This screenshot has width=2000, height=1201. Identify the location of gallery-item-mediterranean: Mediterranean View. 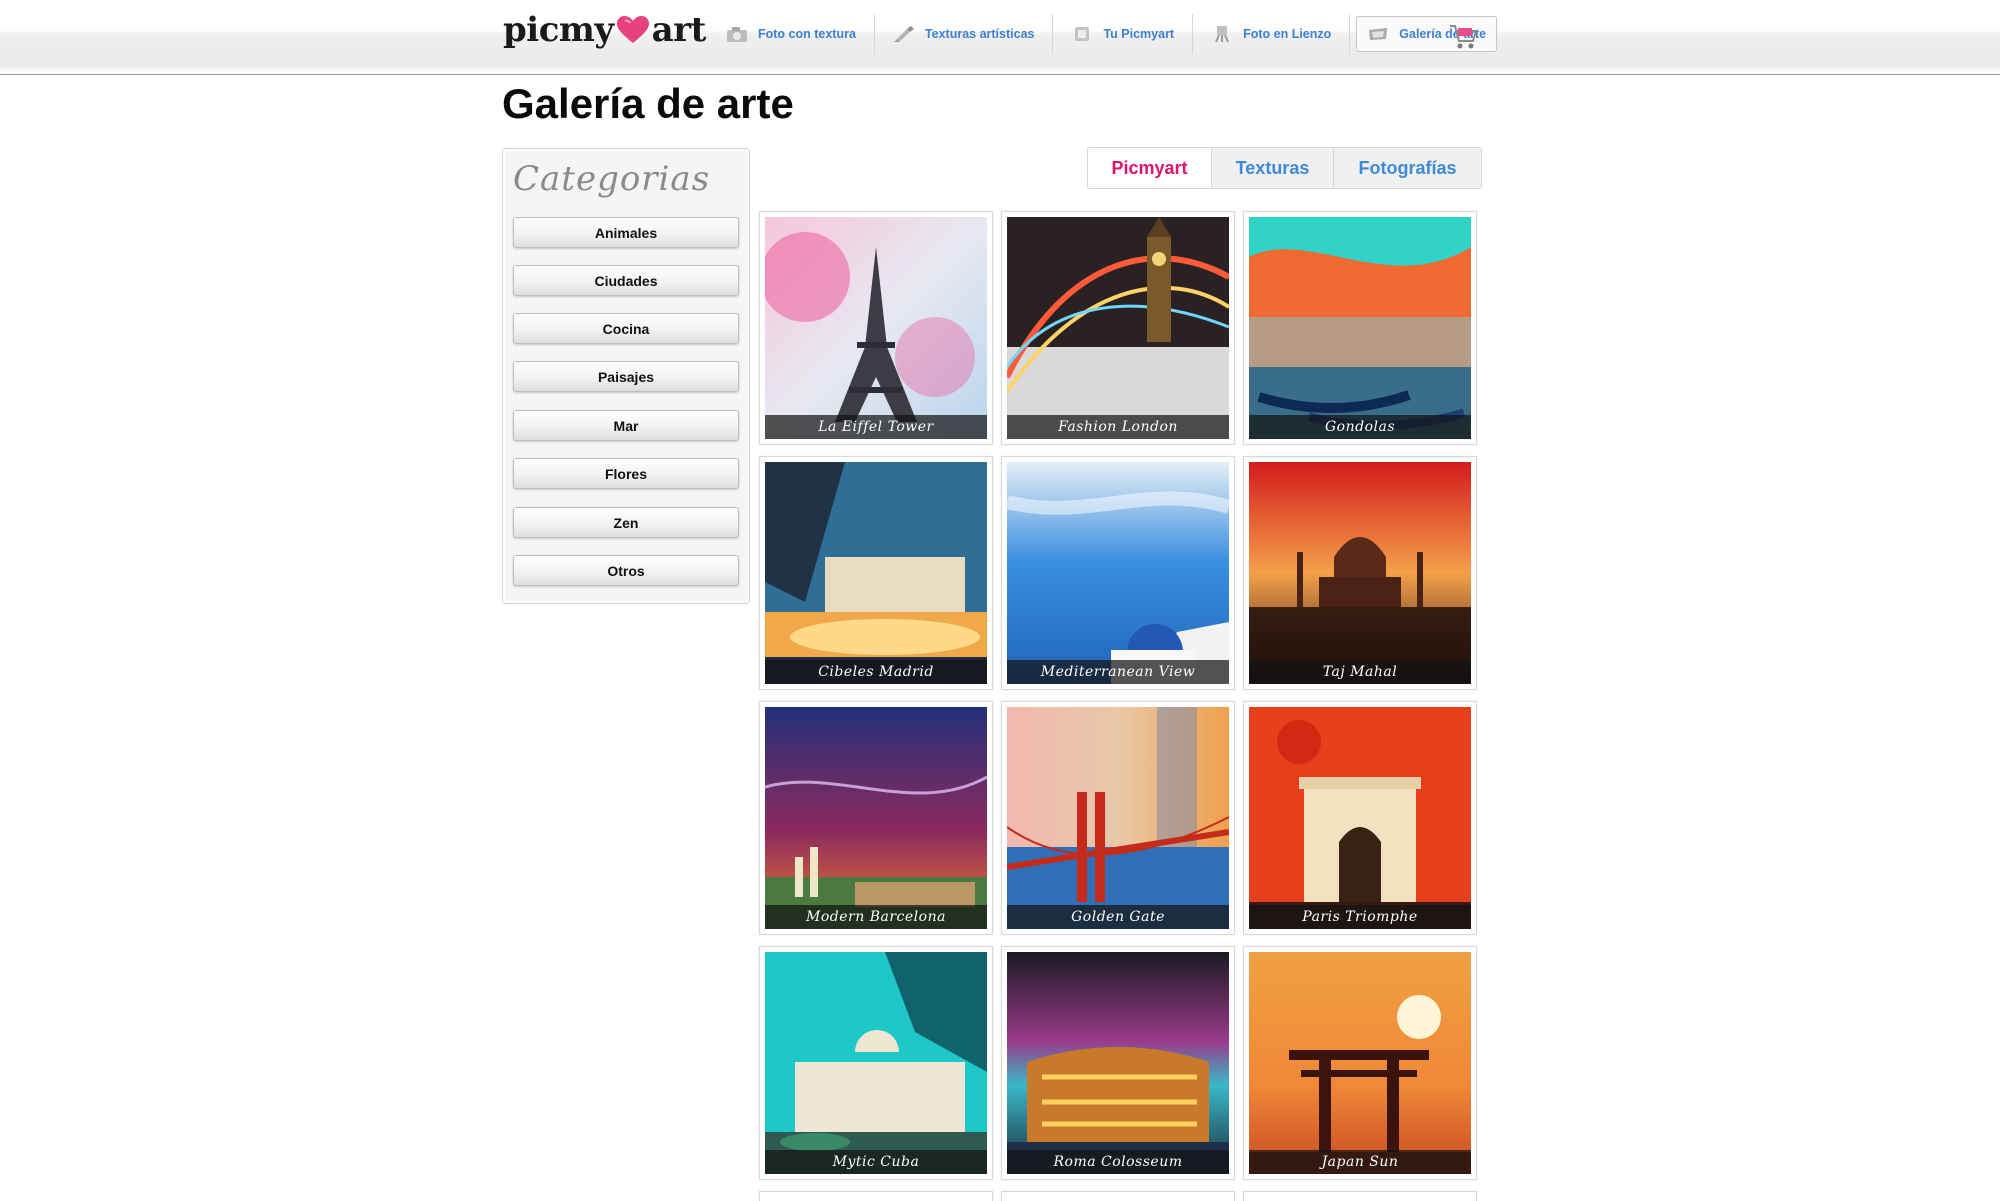
(1118, 573).